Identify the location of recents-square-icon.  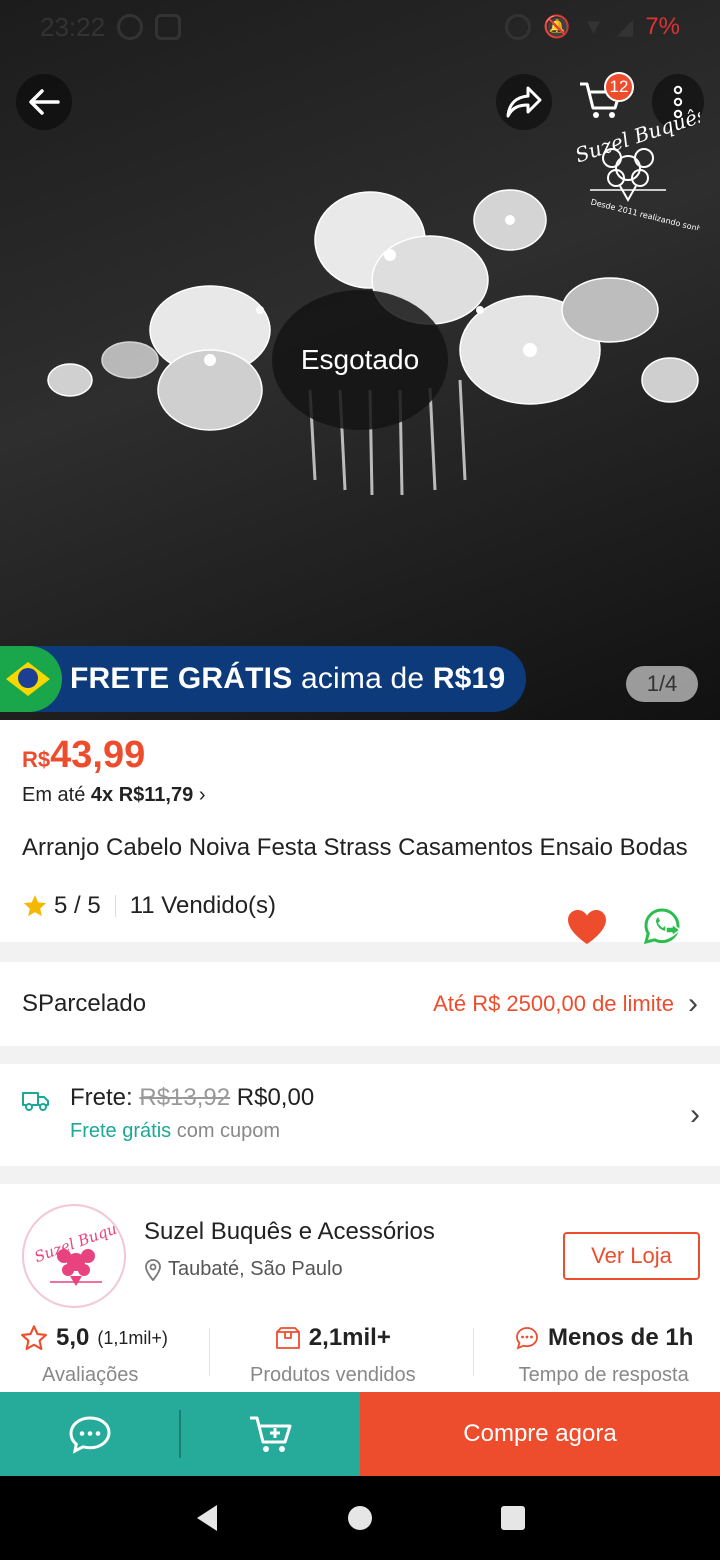
(513, 1518).